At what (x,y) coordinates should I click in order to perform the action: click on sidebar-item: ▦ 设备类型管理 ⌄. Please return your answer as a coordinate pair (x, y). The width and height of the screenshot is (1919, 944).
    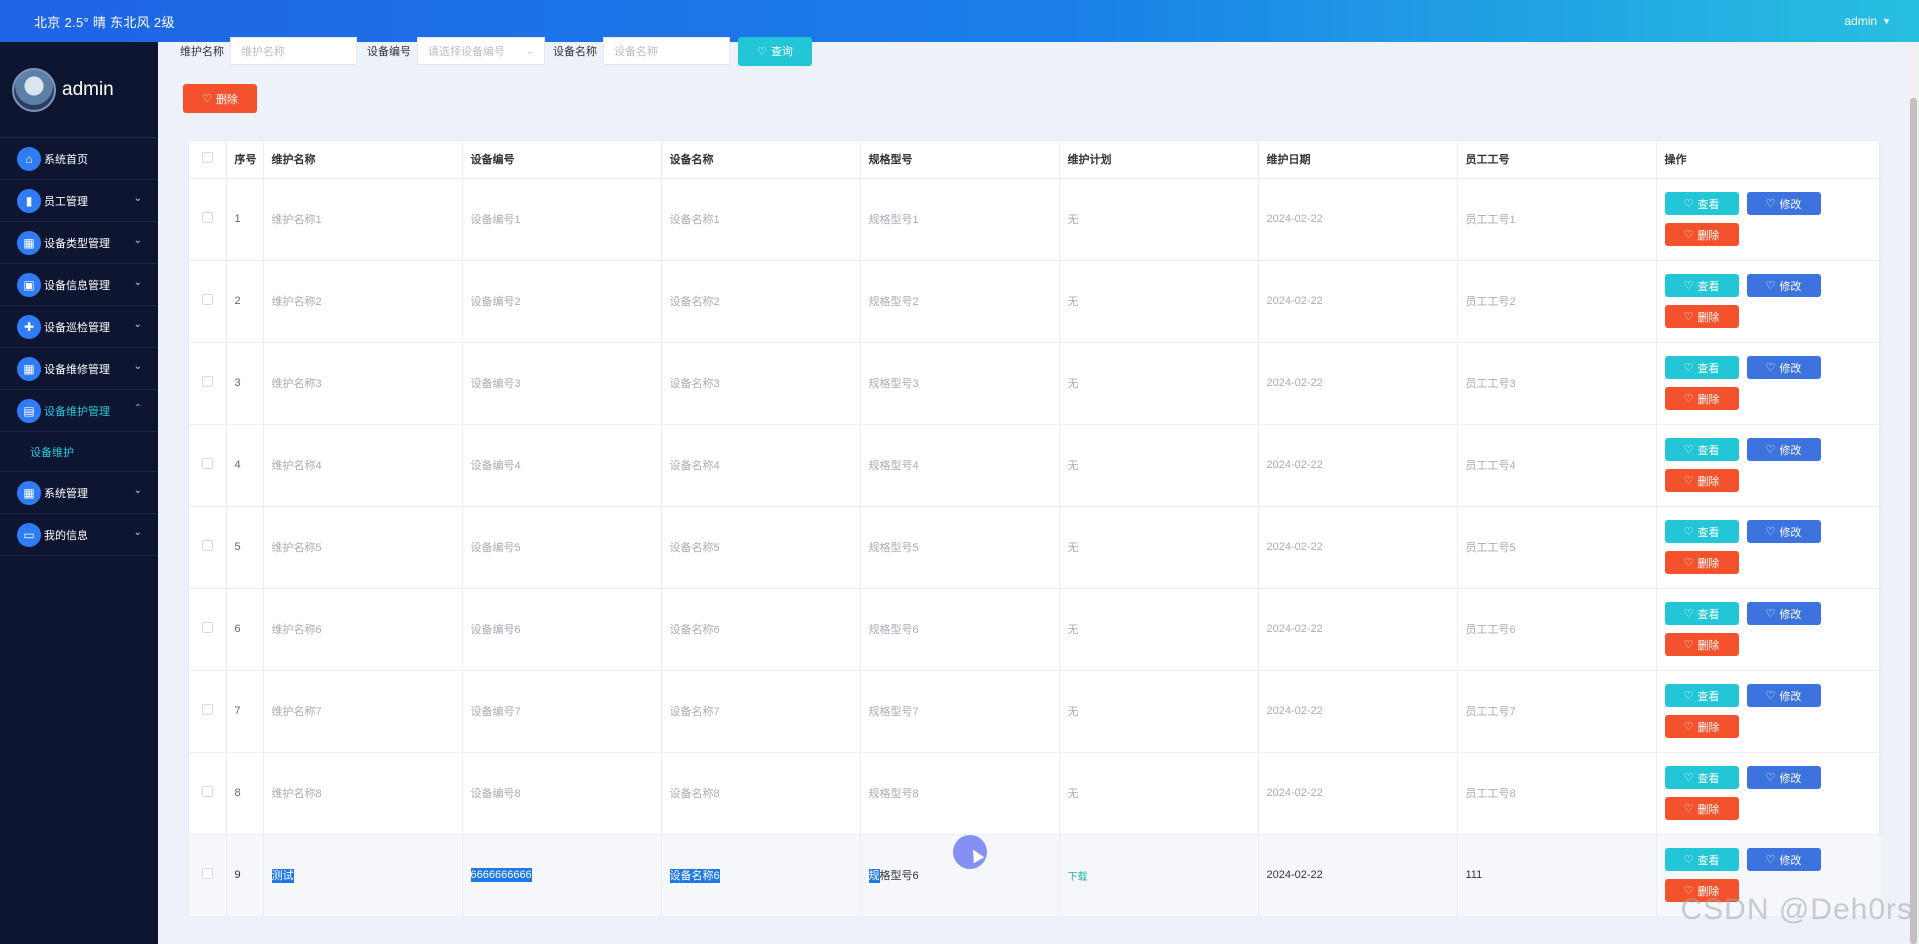
    Looking at the image, I should click on (79, 243).